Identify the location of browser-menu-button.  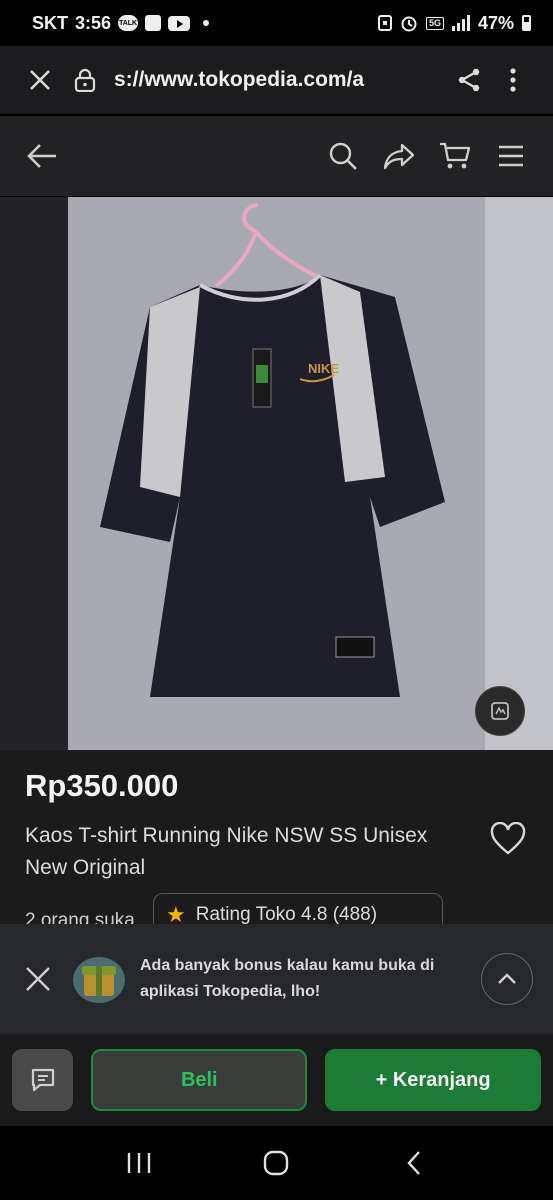
(513, 80).